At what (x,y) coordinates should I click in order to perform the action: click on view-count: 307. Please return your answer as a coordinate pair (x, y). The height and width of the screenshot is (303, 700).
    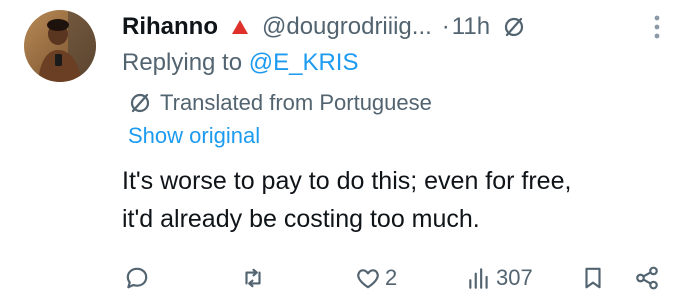
    Looking at the image, I should click on (514, 277).